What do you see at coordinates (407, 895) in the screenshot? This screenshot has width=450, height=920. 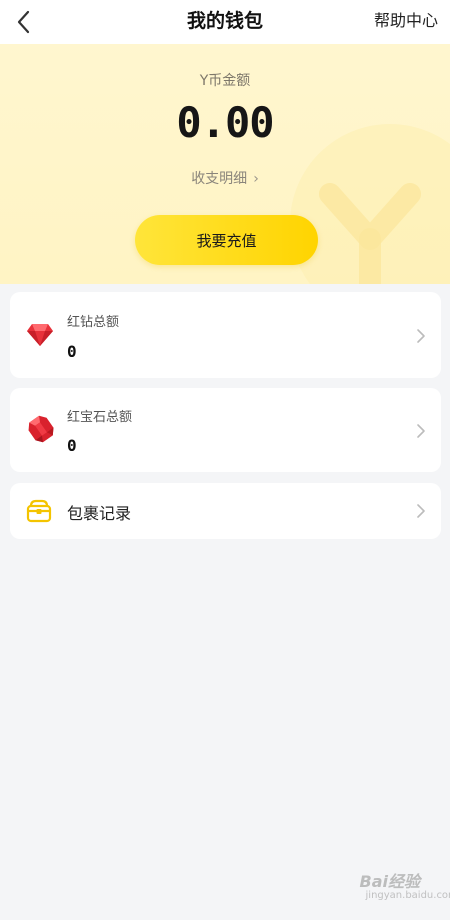 I see `watermark-url: jingyan.baidu.com` at bounding box center [407, 895].